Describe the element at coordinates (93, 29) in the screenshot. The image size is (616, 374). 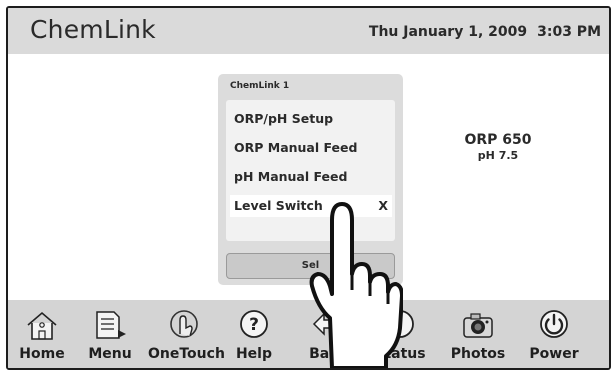
I see `app-brand: ChemLink` at that location.